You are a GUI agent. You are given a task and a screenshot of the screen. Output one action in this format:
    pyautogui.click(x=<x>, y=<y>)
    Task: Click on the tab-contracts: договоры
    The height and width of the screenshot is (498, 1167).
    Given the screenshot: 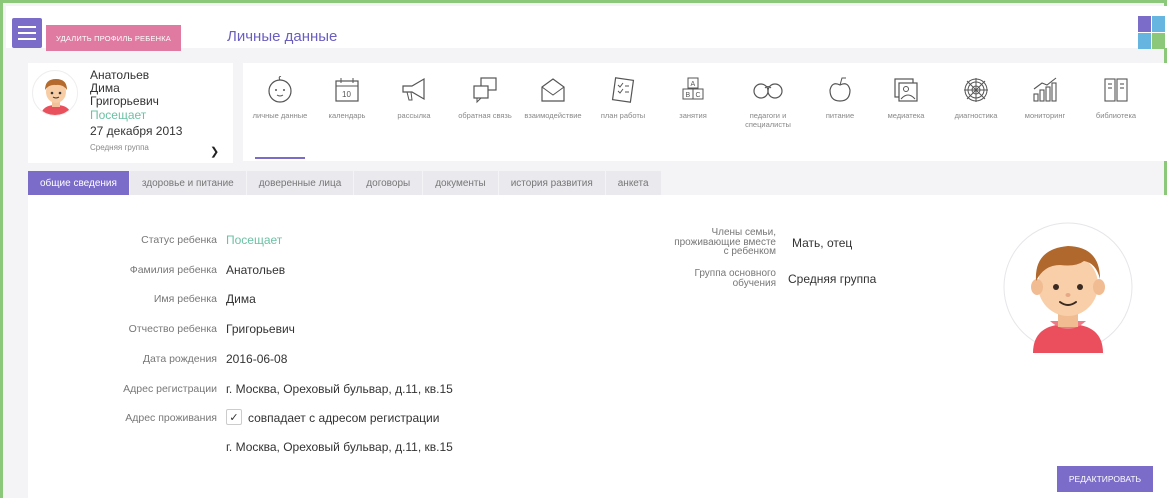 What is the action you would take?
    pyautogui.click(x=388, y=183)
    